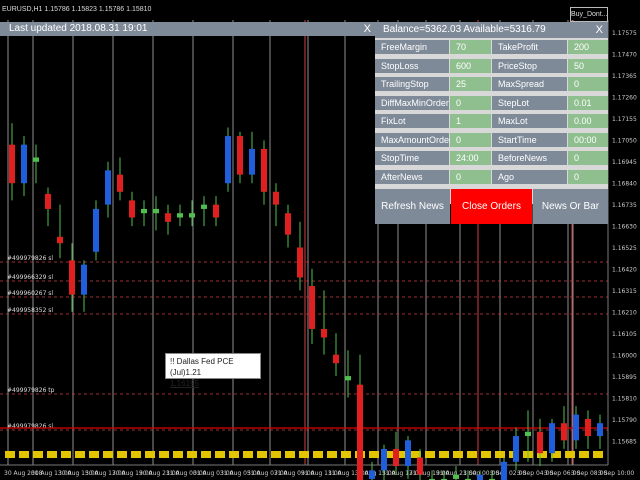 This screenshot has width=640, height=480. What do you see at coordinates (588, 121) in the screenshot?
I see `setting-value: 0.00` at bounding box center [588, 121].